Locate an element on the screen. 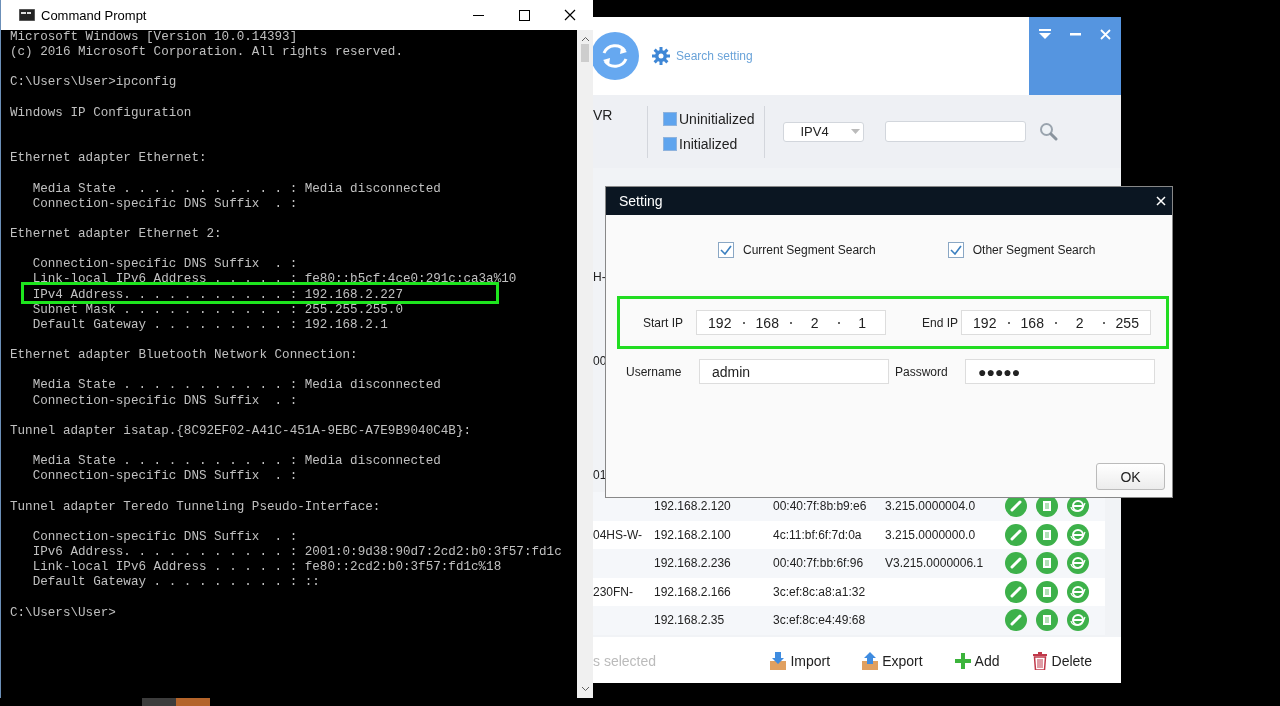  minimize-icon is located at coordinates (478, 15).